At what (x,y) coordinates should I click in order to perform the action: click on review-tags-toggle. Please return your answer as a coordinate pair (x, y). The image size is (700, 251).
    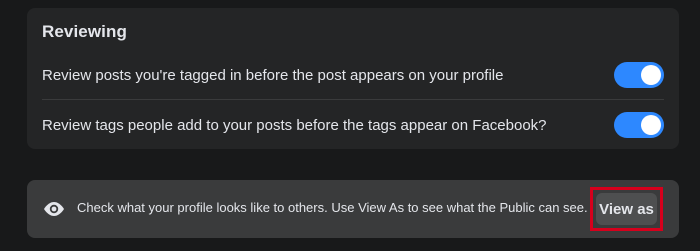
    Looking at the image, I should click on (639, 125).